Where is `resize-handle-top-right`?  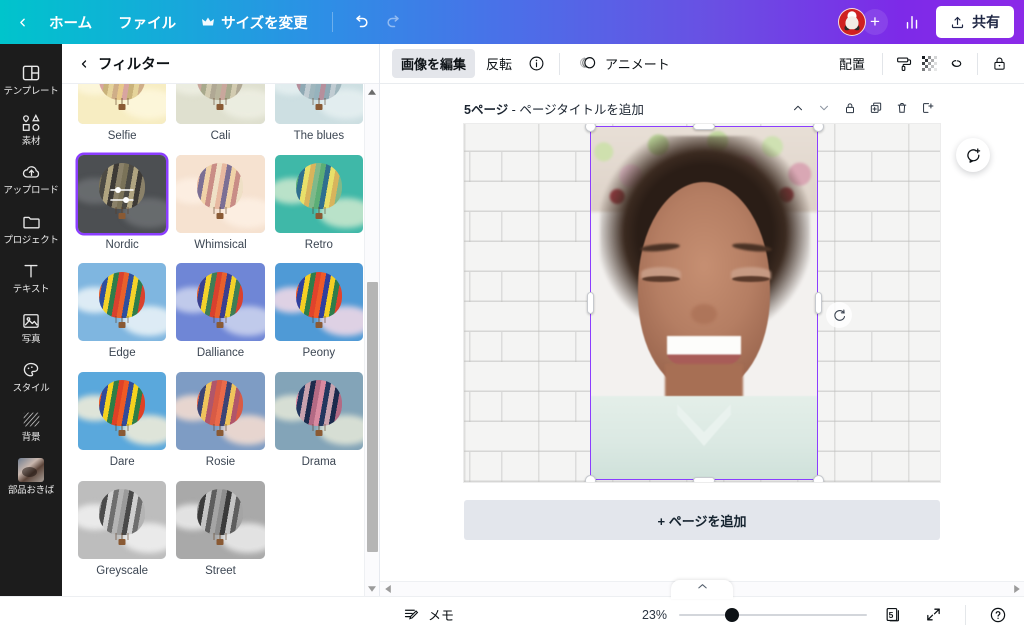 resize-handle-top-right is located at coordinates (818, 128).